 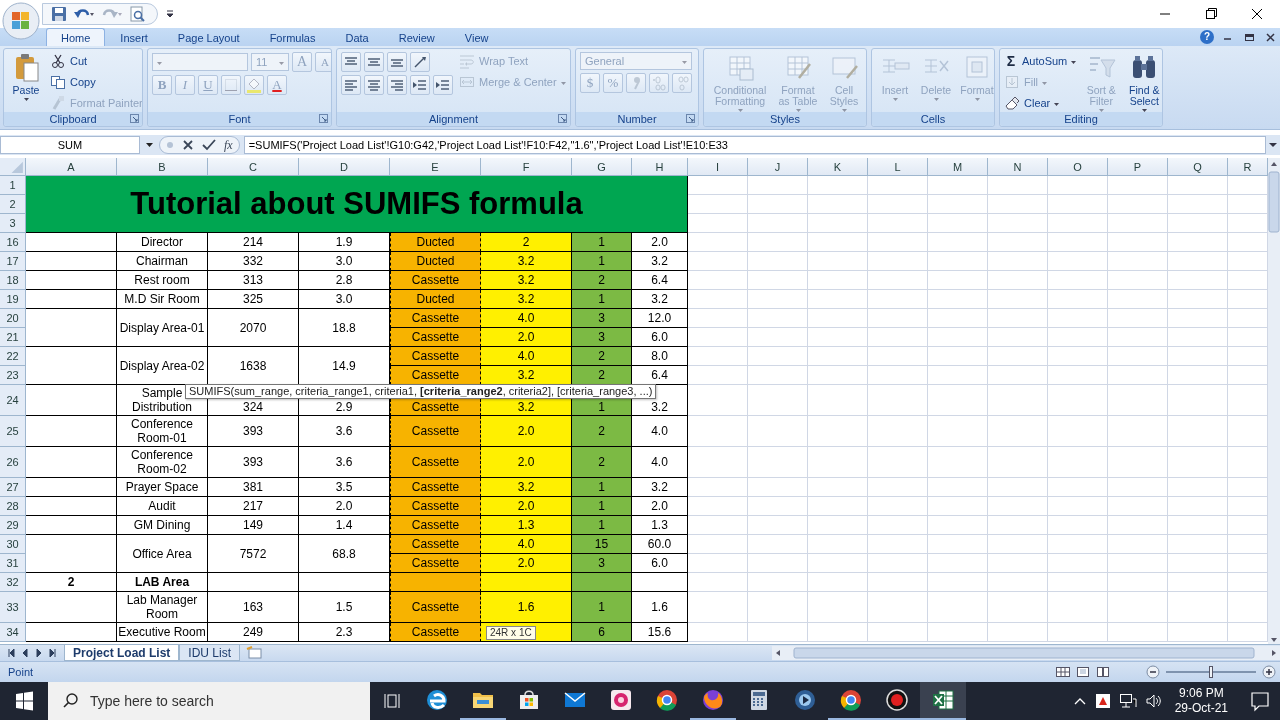 I want to click on row-header: 23, so click(x=13, y=375).